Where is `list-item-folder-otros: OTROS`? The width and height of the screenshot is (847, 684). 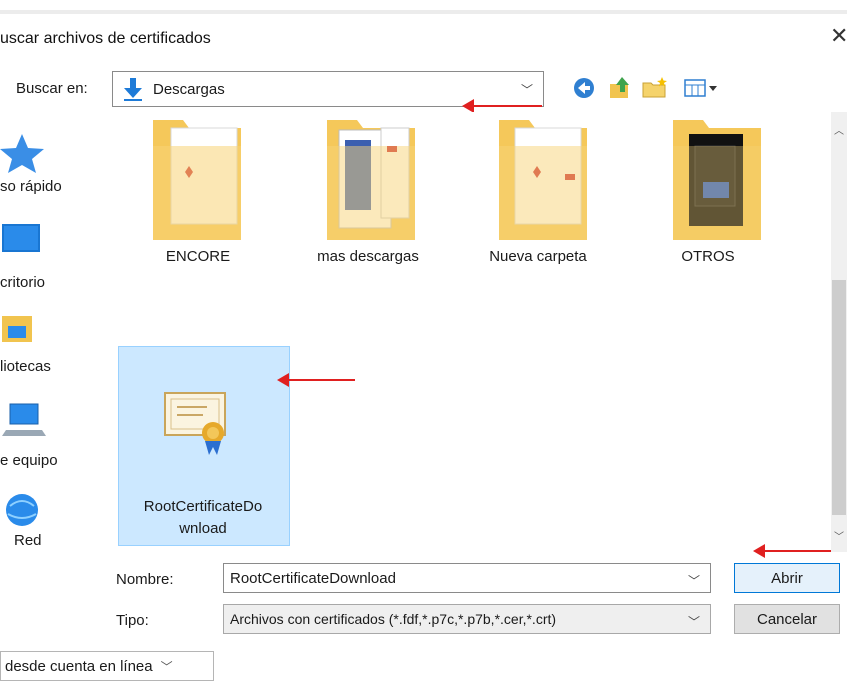 list-item-folder-otros: OTROS is located at coordinates (708, 192).